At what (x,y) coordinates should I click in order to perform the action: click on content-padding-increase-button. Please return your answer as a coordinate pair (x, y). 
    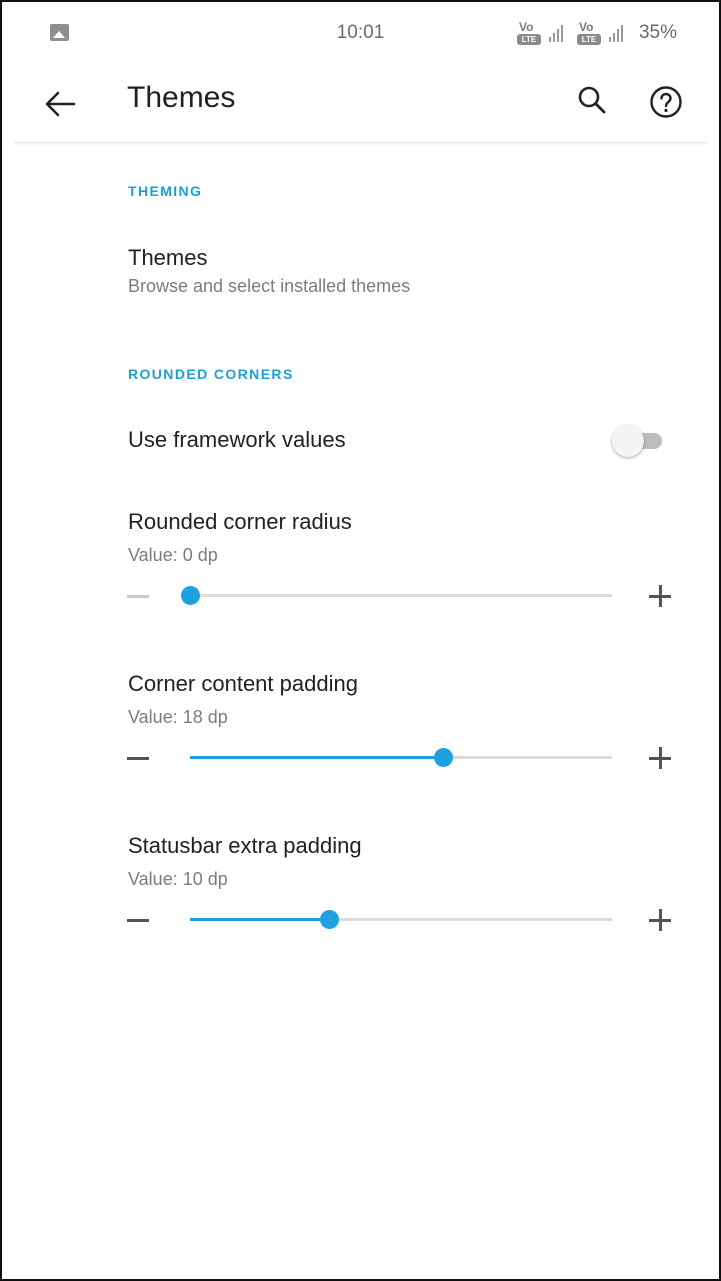
    Looking at the image, I should click on (660, 758).